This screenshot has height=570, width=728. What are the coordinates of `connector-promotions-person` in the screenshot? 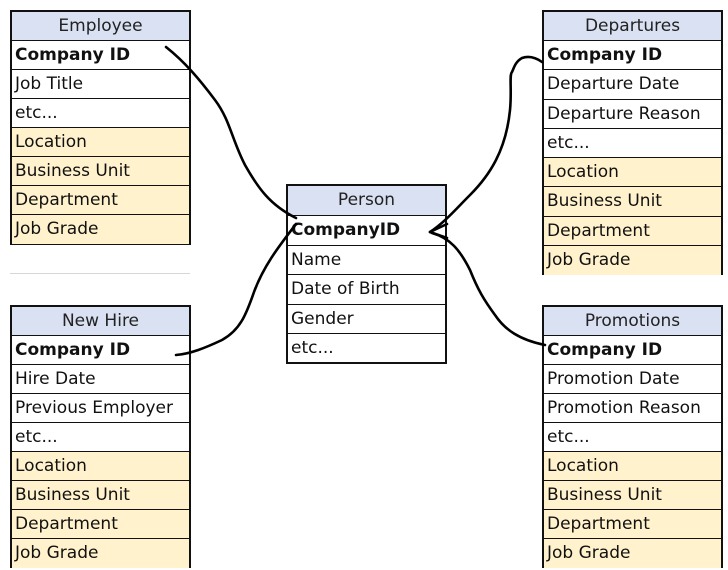 It's located at (488, 289).